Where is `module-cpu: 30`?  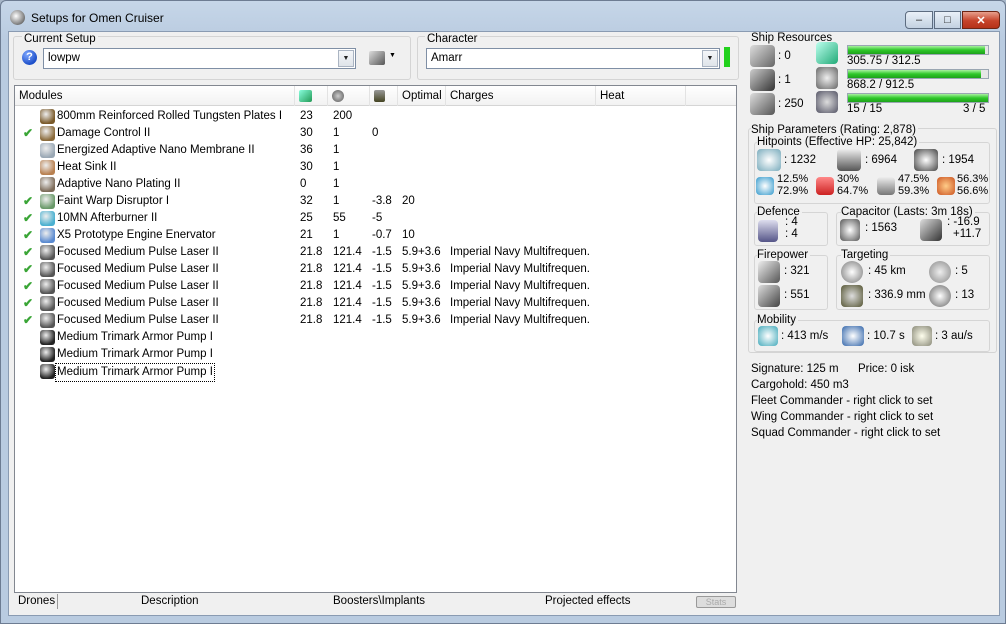
module-cpu: 30 is located at coordinates (306, 133).